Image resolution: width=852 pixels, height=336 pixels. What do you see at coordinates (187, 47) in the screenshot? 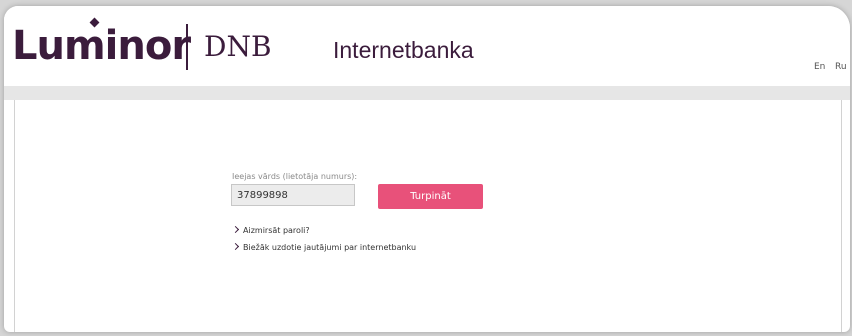
I see `logo-divider` at bounding box center [187, 47].